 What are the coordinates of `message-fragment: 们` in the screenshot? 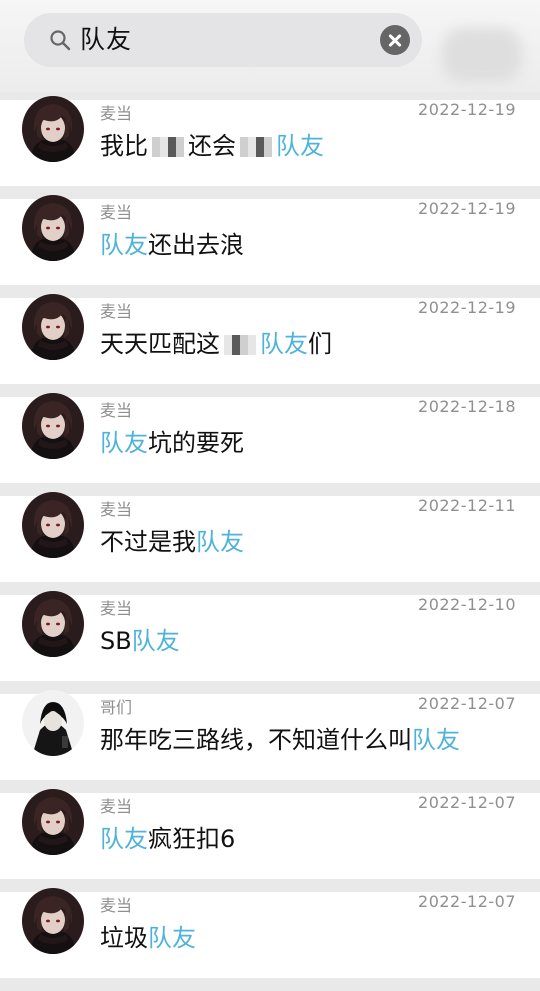 It's located at (320, 344).